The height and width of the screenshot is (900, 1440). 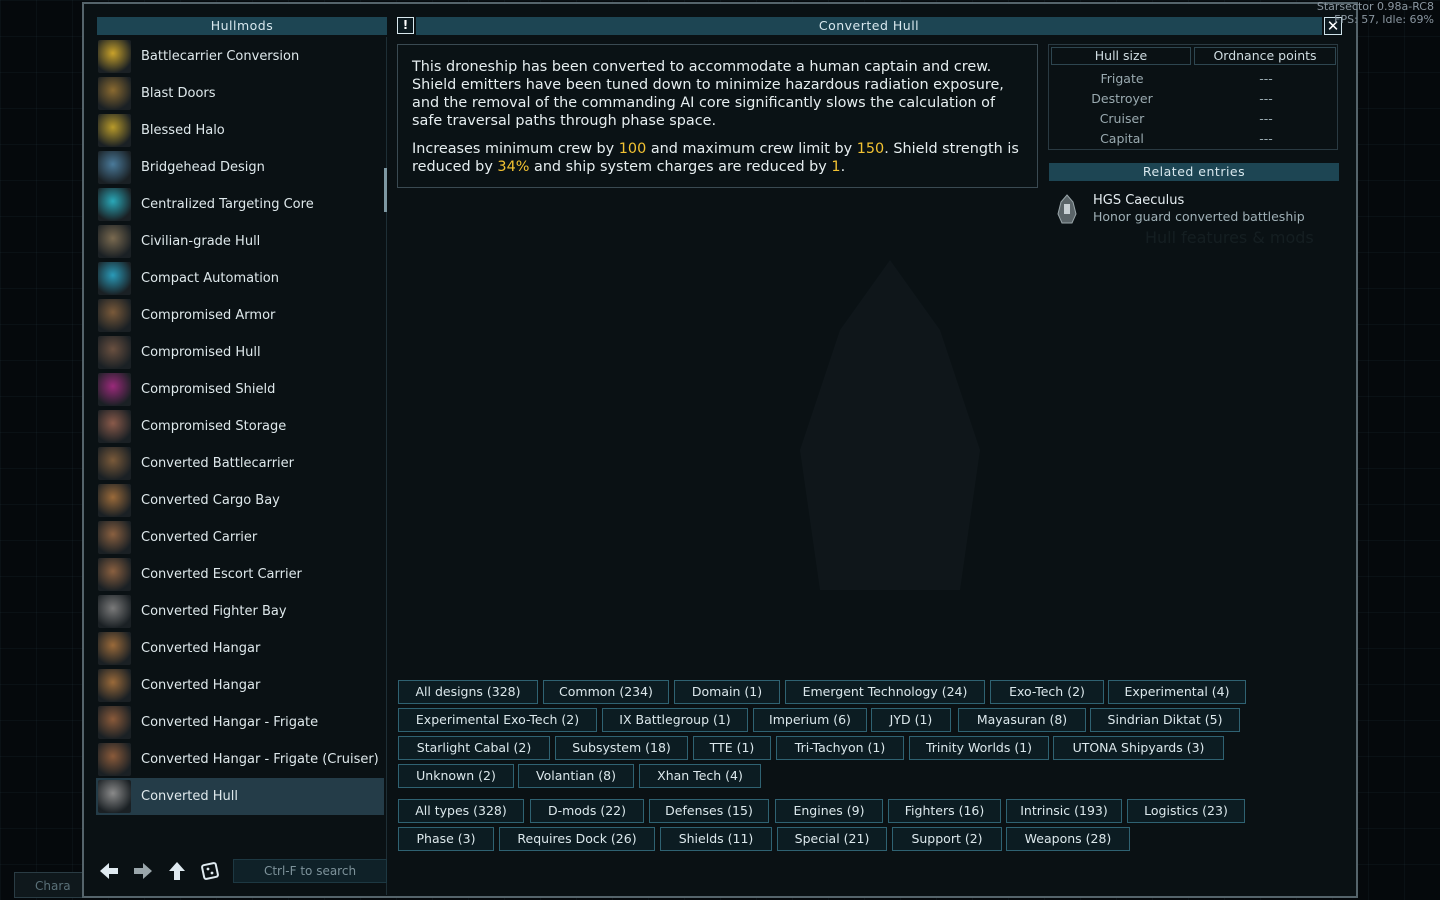 What do you see at coordinates (114, 315) in the screenshot?
I see `compromised-armor-icon` at bounding box center [114, 315].